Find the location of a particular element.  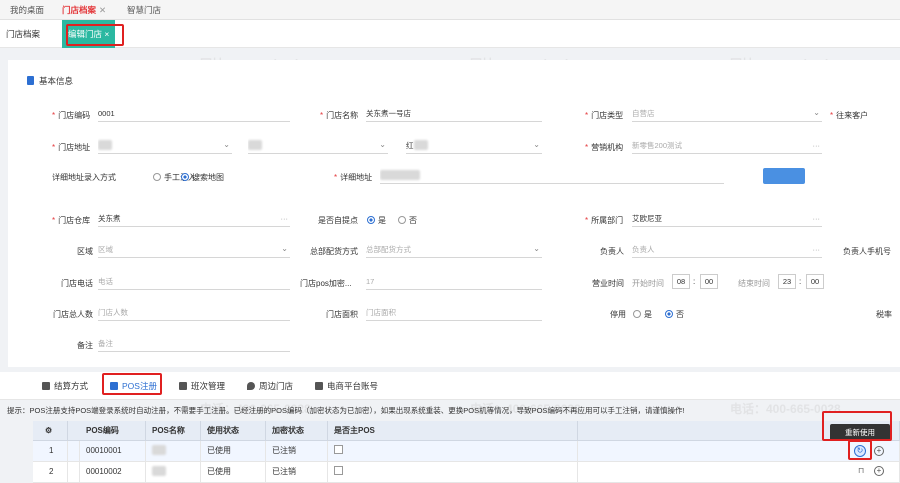

tab-ecommerce: 电商平台账号 is located at coordinates (346, 386).